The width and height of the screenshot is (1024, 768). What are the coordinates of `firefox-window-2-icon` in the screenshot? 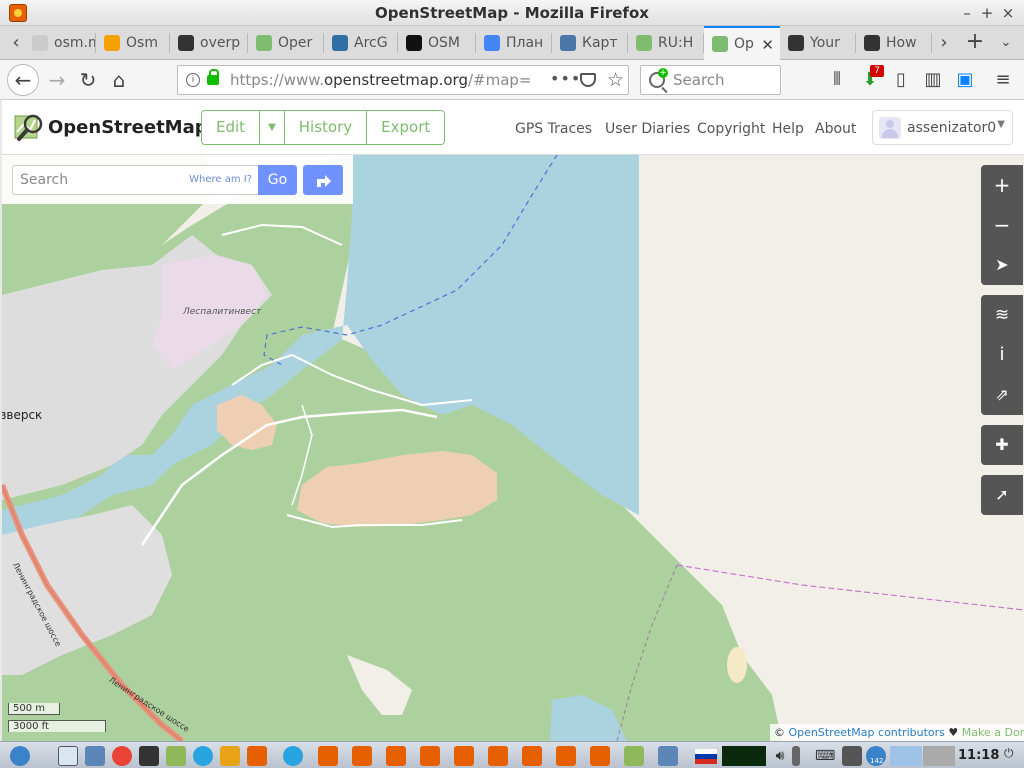 It's located at (362, 756).